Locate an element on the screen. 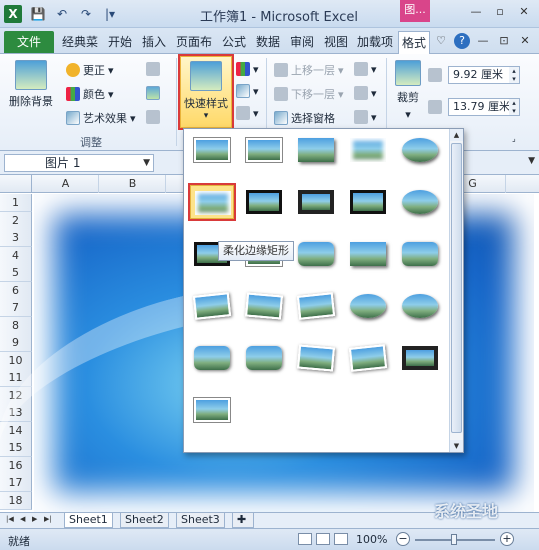  crop-button: 裁剪 ▾ is located at coordinates (408, 90).